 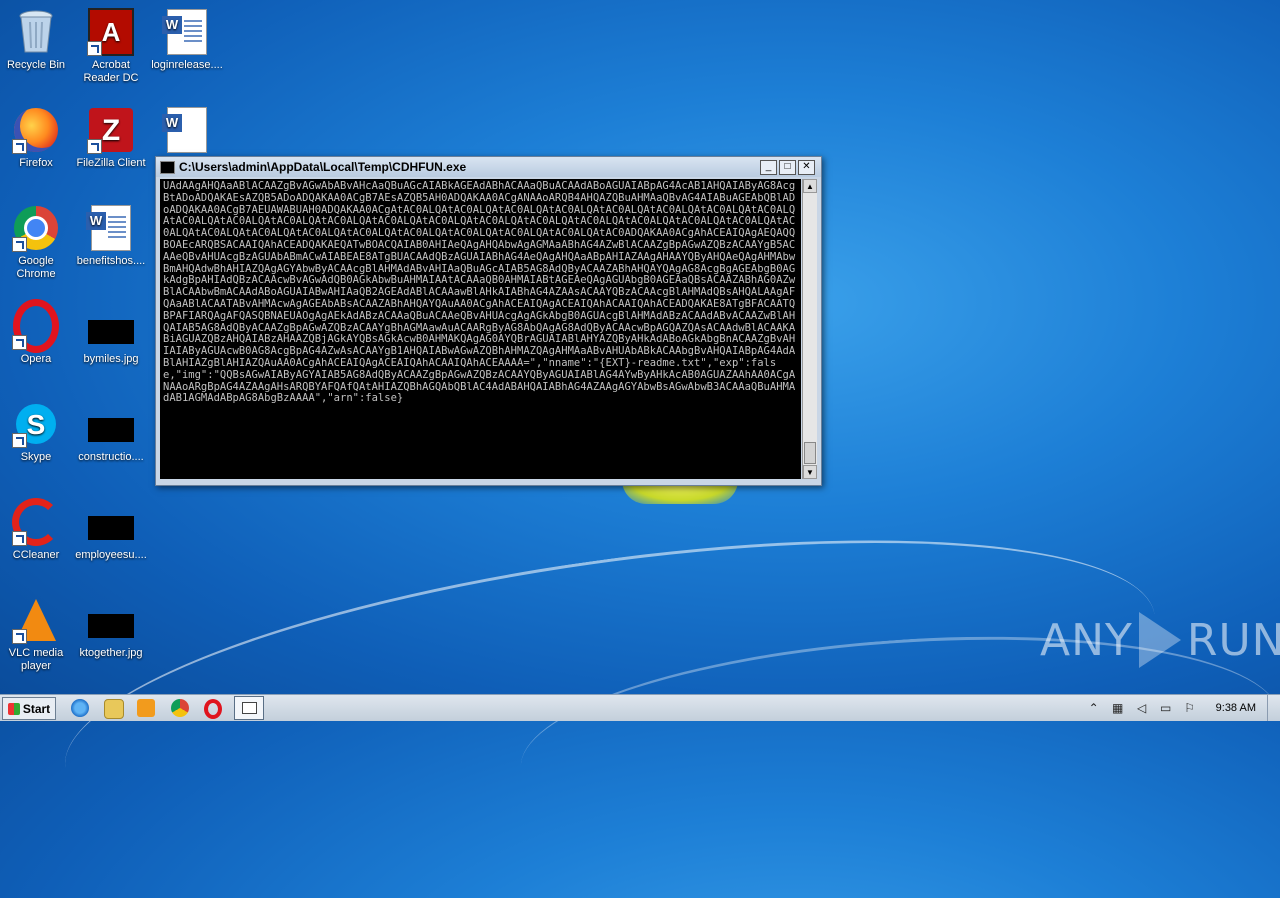 I want to click on desktop-icon-ccleaner: CCleaner, so click(x=37, y=530).